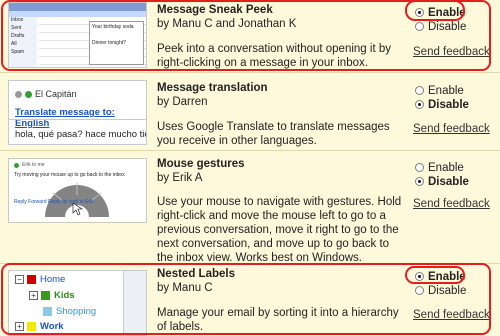 This screenshot has height=336, width=500. What do you see at coordinates (180, 178) in the screenshot?
I see `lab-author: by Erik A` at bounding box center [180, 178].